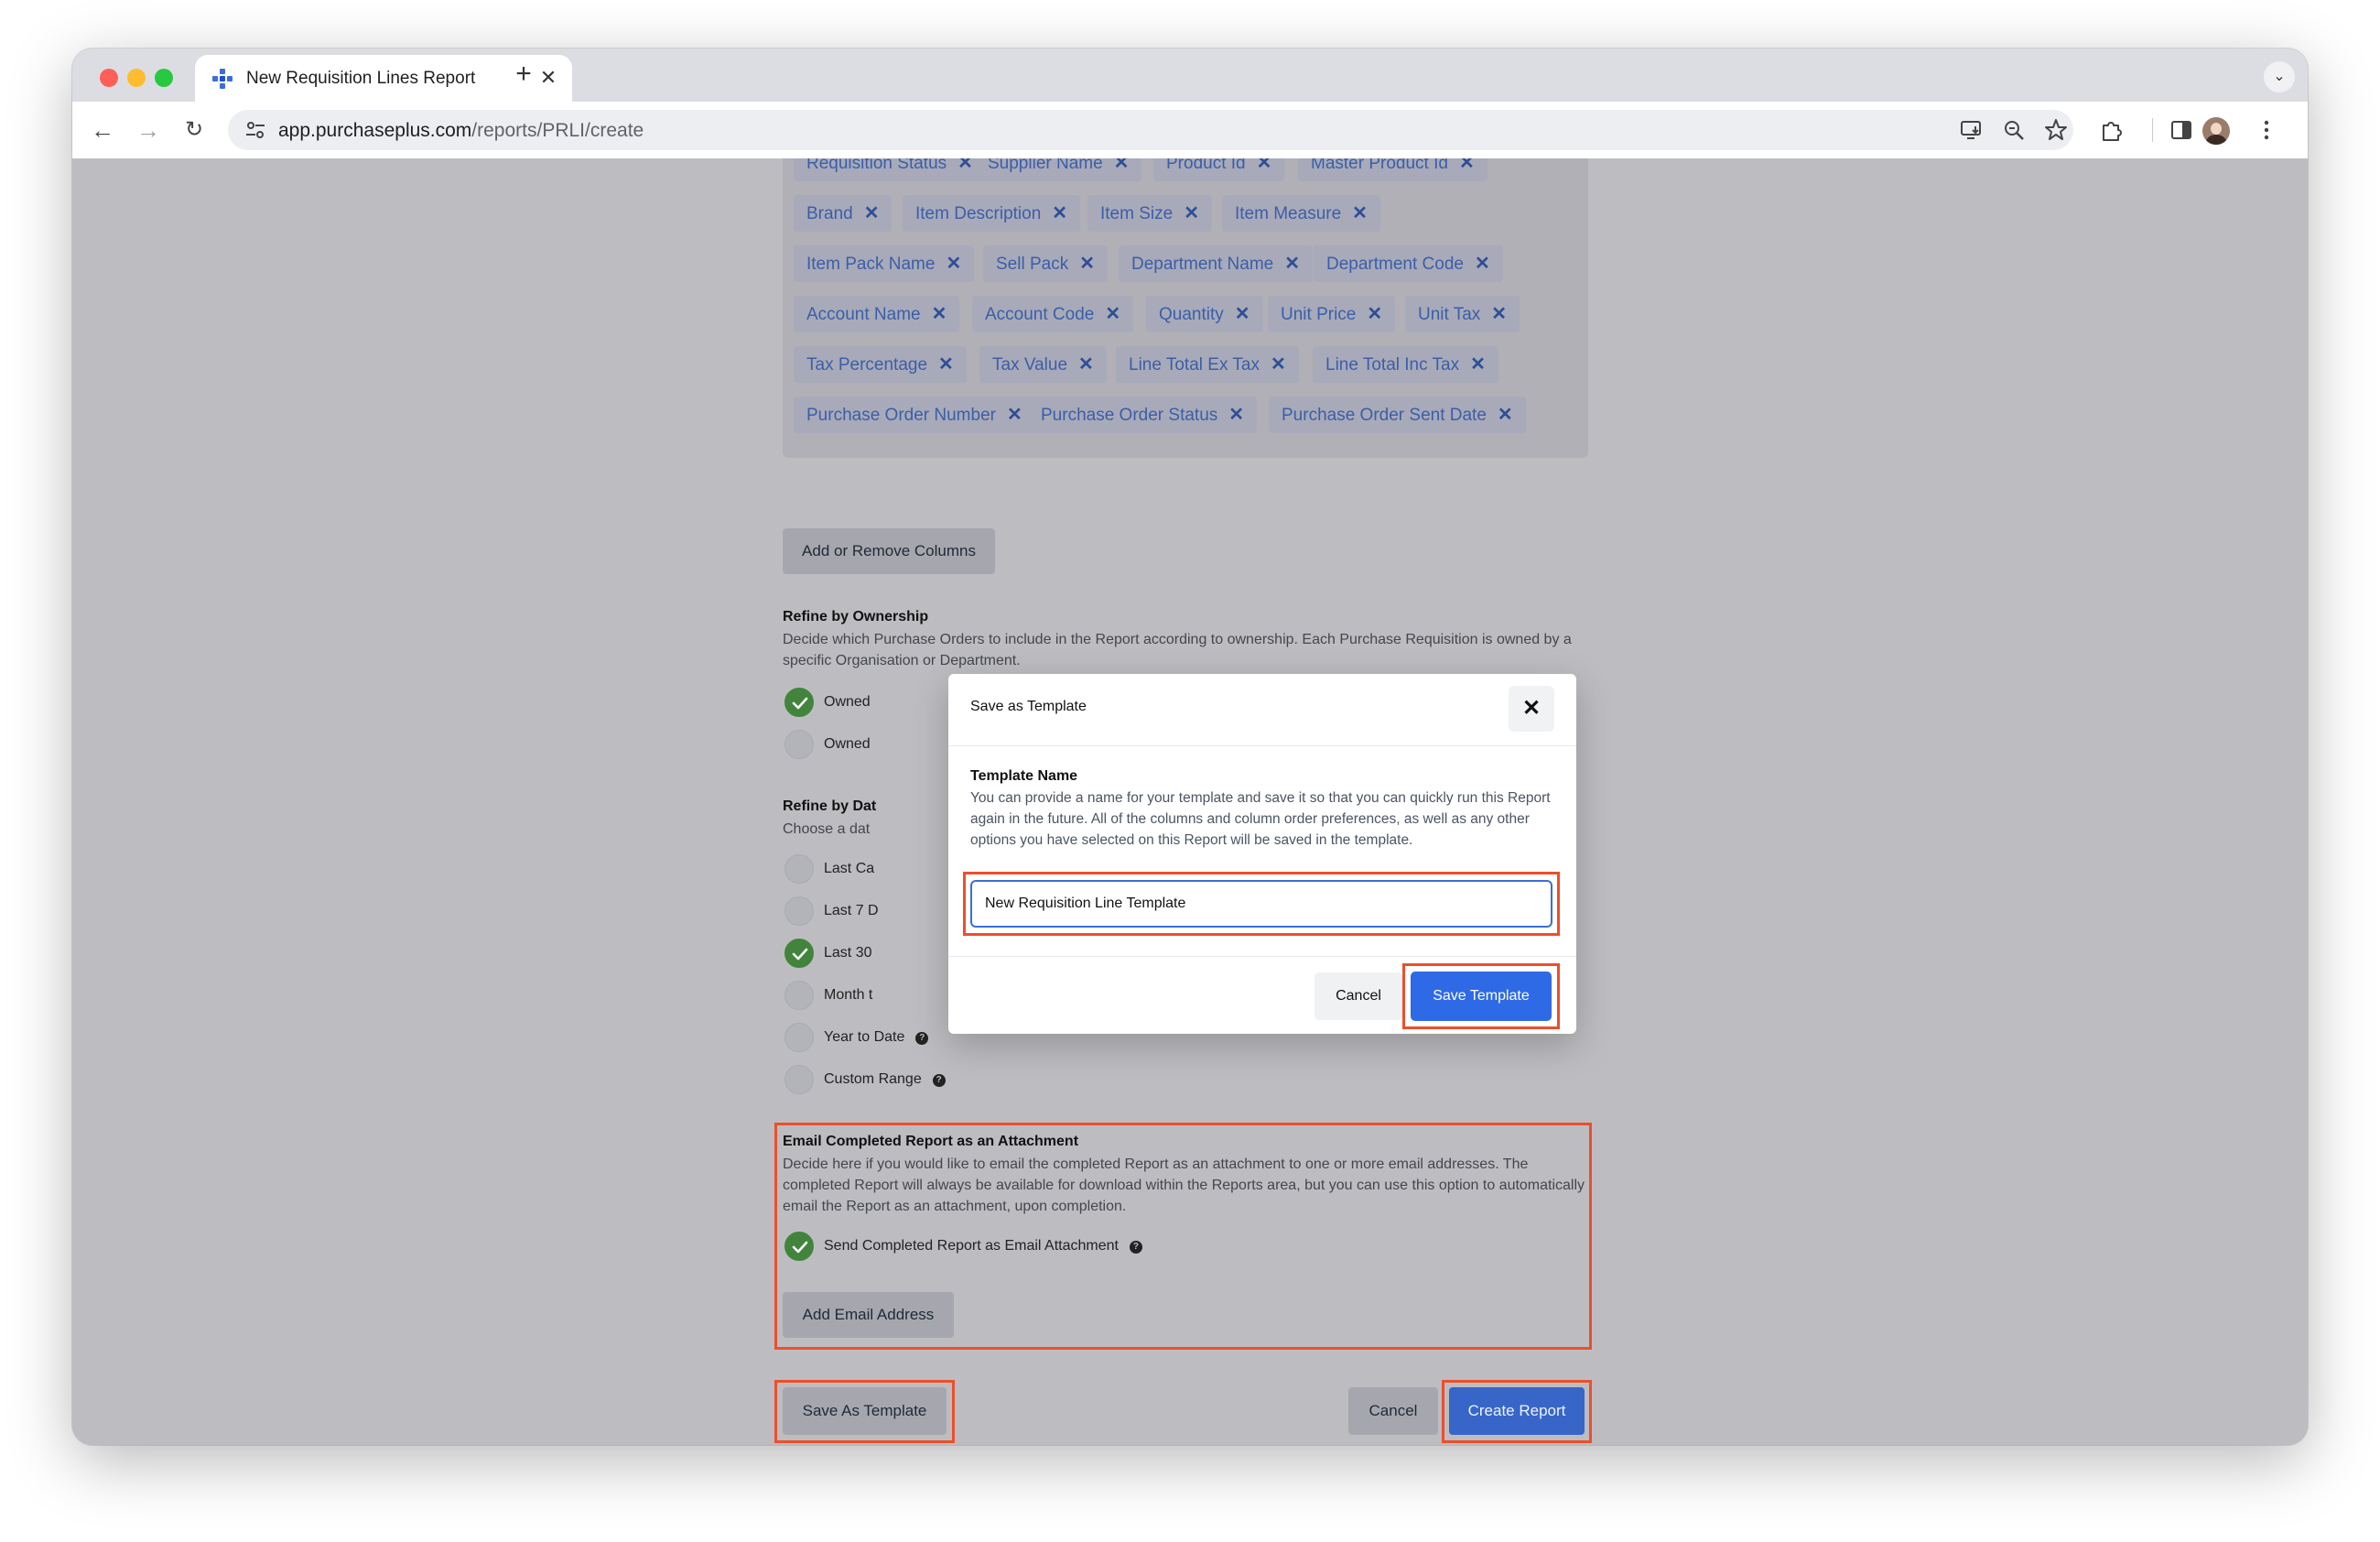 The height and width of the screenshot is (1542, 2380). Describe the element at coordinates (136, 78) in the screenshot. I see `minimize-window-button` at that location.